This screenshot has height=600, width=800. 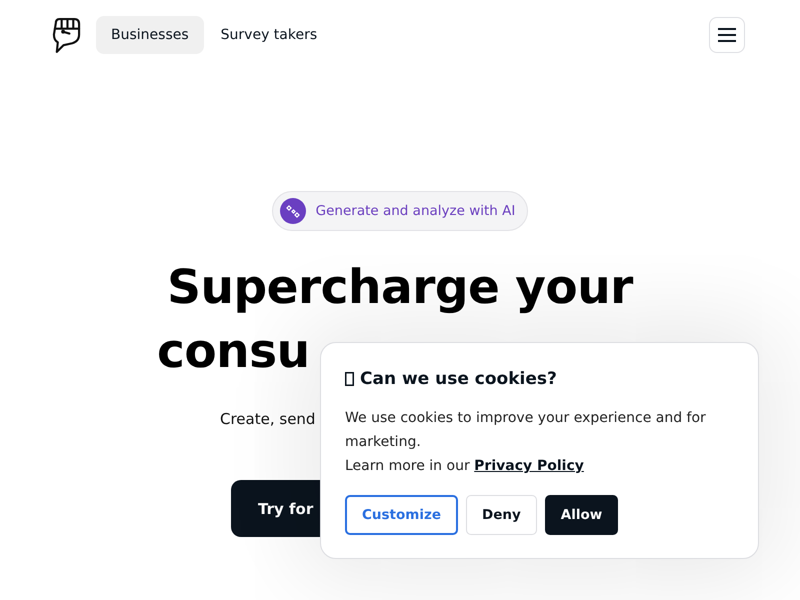 I want to click on menu-icon, so click(x=727, y=35).